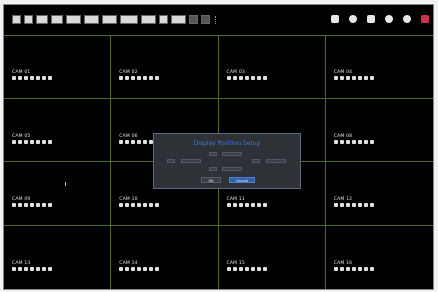 This screenshot has width=438, height=292. I want to click on camera-label: CAM 02, so click(128, 72).